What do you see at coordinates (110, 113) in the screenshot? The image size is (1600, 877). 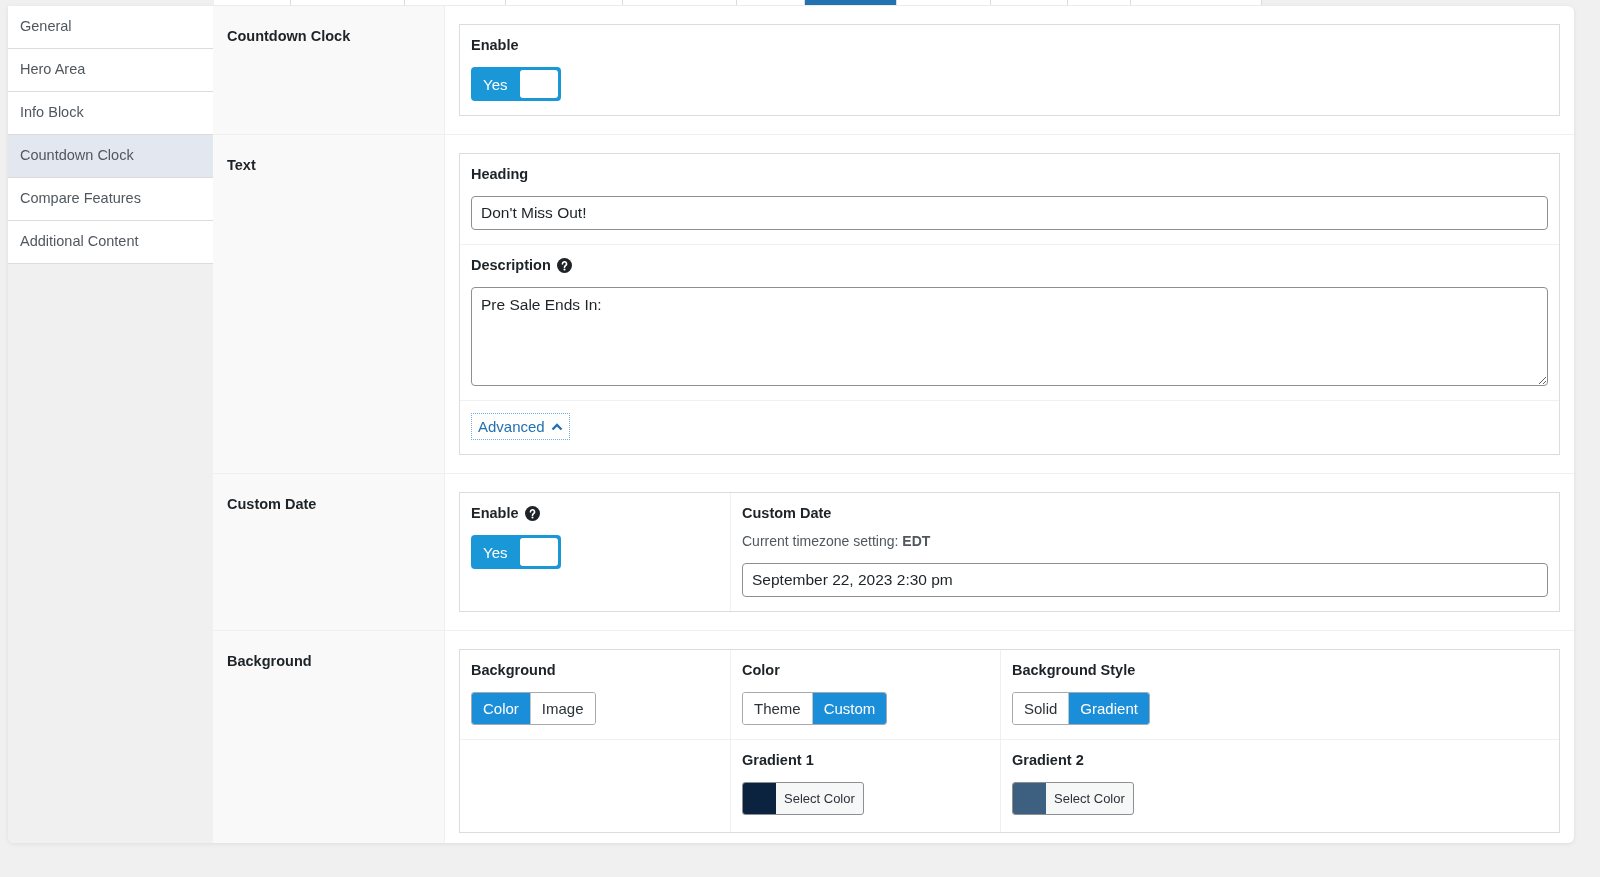 I see `sidebar-item: Info Block` at bounding box center [110, 113].